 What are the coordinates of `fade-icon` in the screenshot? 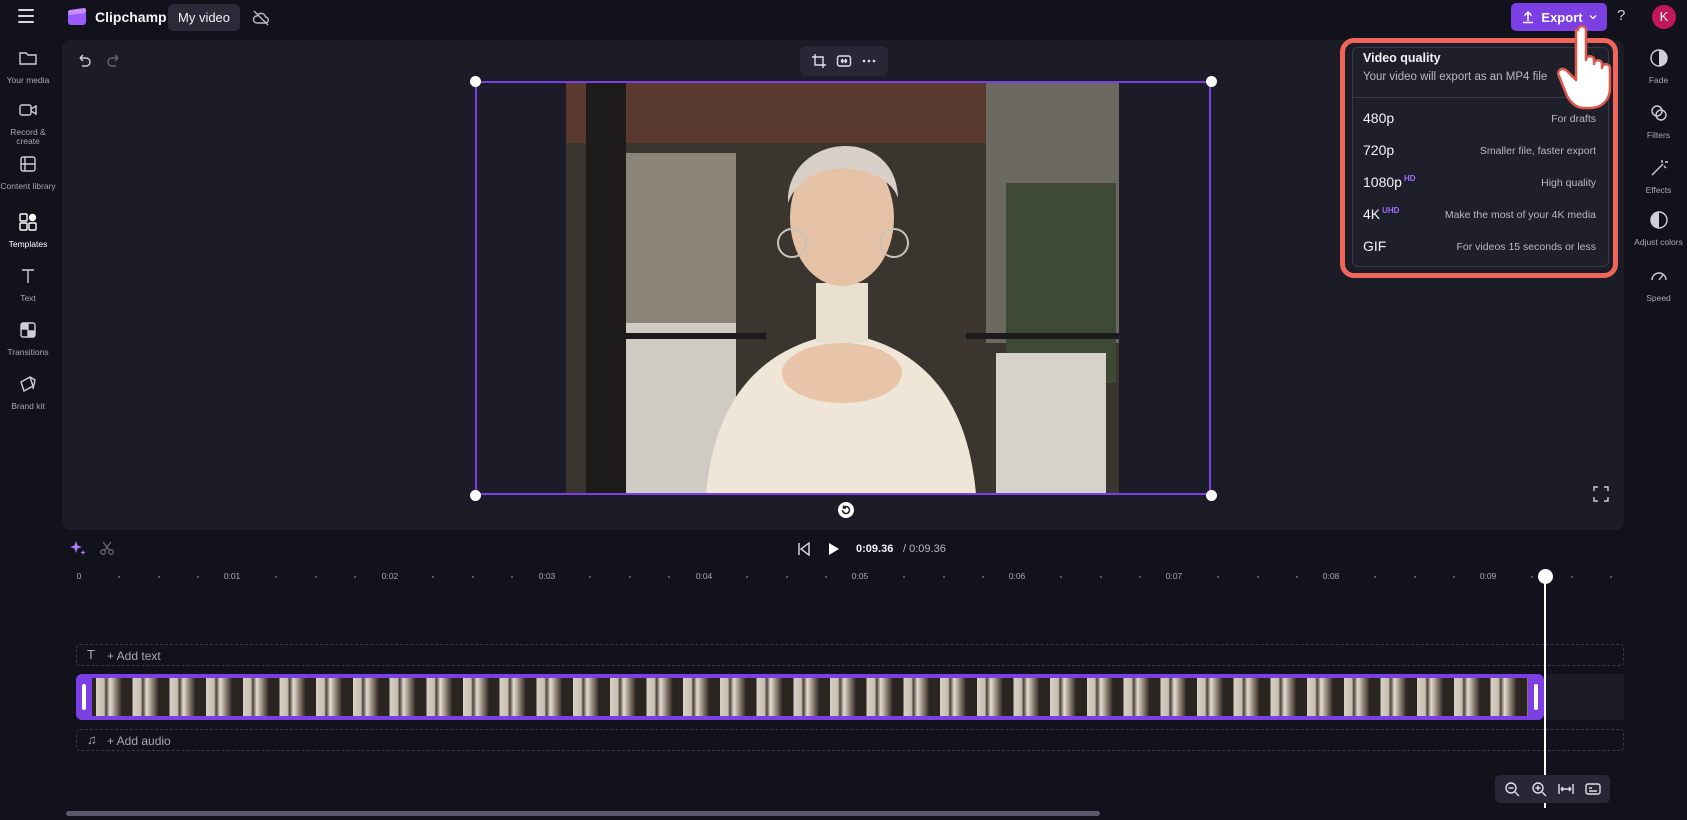 It's located at (1658, 58).